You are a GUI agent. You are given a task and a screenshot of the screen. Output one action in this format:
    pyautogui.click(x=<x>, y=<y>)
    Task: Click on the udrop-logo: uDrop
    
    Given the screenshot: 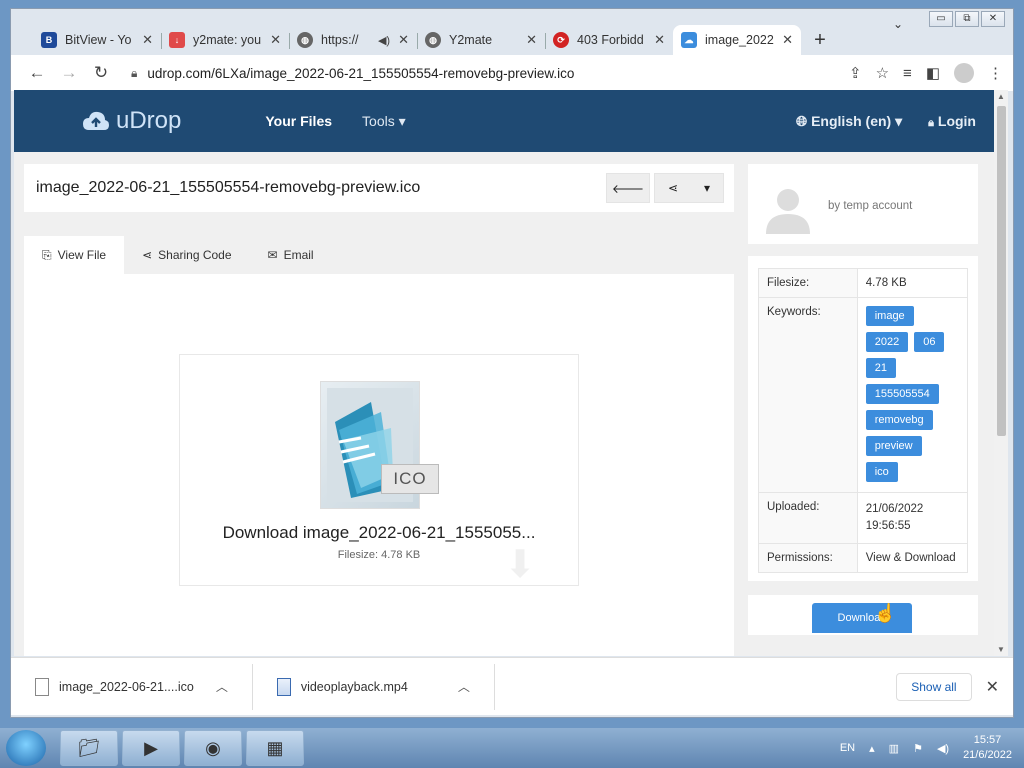 What is the action you would take?
    pyautogui.click(x=131, y=121)
    